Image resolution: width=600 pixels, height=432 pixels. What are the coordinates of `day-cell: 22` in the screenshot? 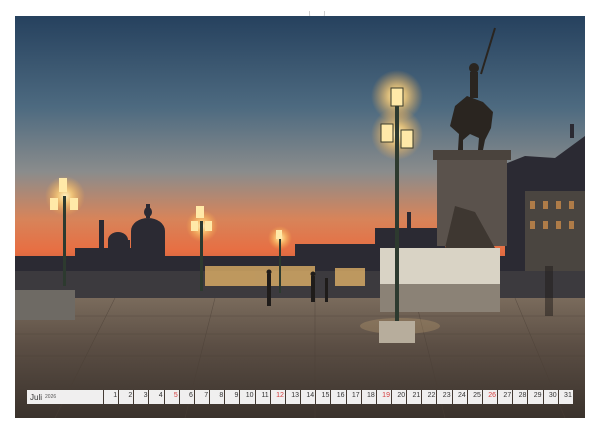 It's located at (429, 397).